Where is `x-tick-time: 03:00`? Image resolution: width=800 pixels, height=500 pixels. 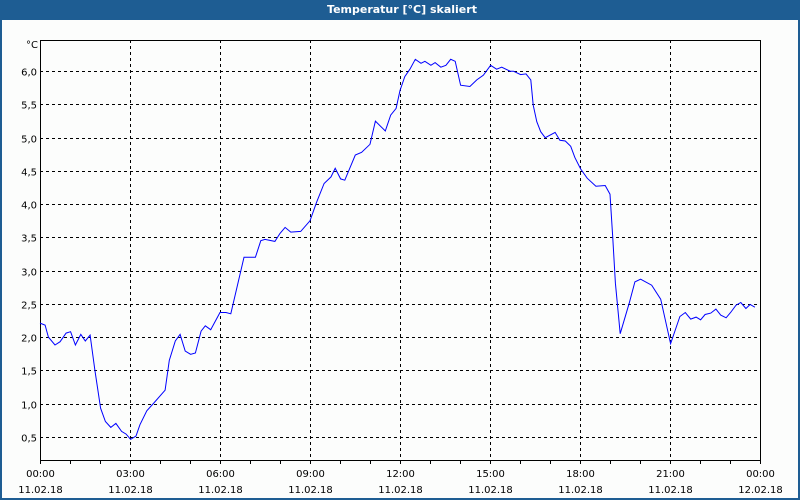
x-tick-time: 03:00 is located at coordinates (130, 474).